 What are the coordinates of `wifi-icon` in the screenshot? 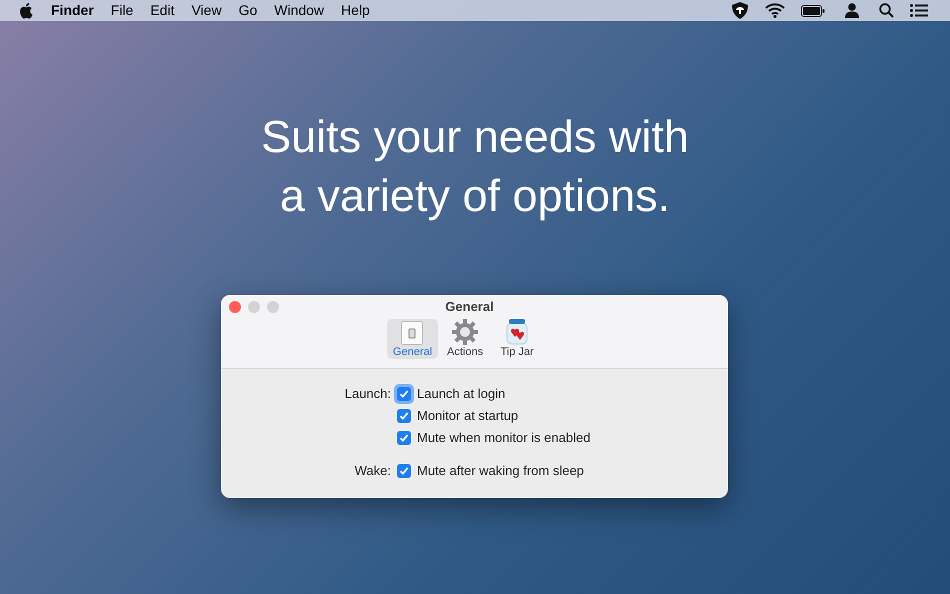 It's located at (775, 10).